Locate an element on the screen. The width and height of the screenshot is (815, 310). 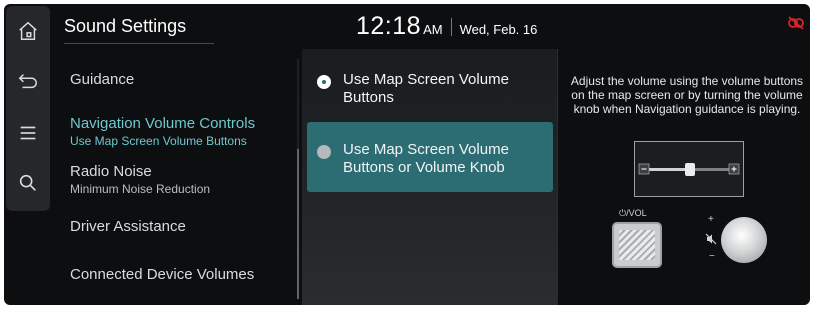
menu-item-connected-device-volumes: Connected Device Volumes is located at coordinates (174, 274).